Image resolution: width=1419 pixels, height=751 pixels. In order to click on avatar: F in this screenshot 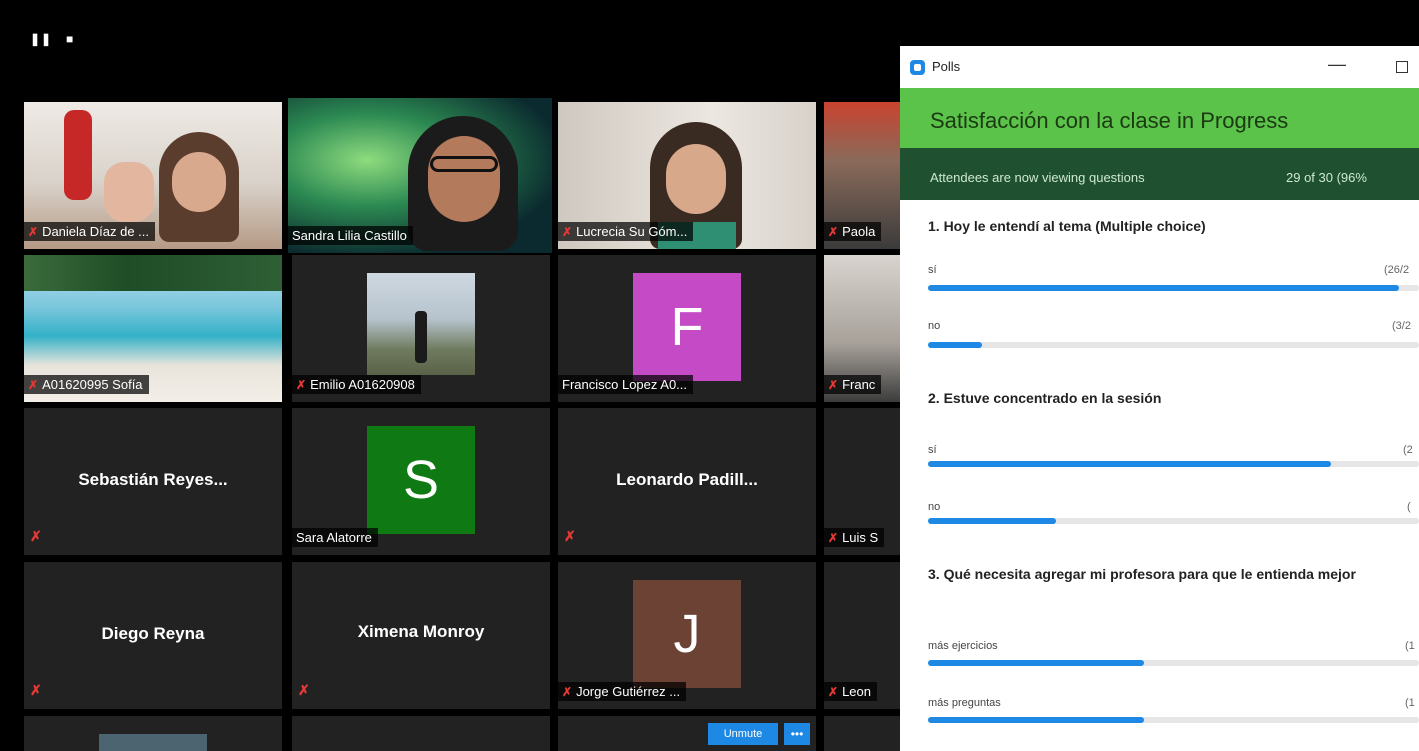, I will do `click(687, 327)`.